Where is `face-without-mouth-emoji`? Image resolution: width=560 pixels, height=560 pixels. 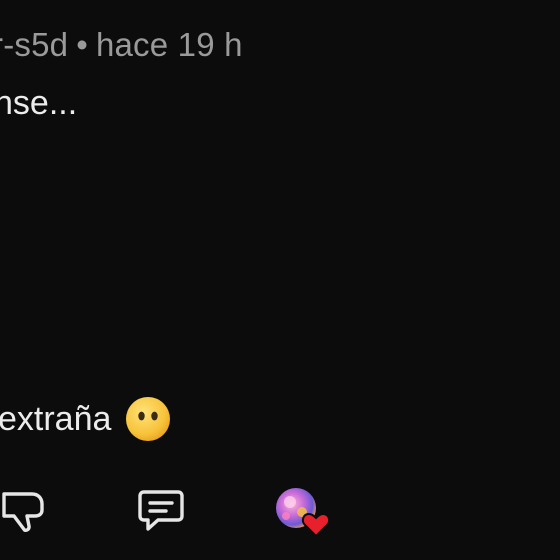
face-without-mouth-emoji is located at coordinates (148, 419).